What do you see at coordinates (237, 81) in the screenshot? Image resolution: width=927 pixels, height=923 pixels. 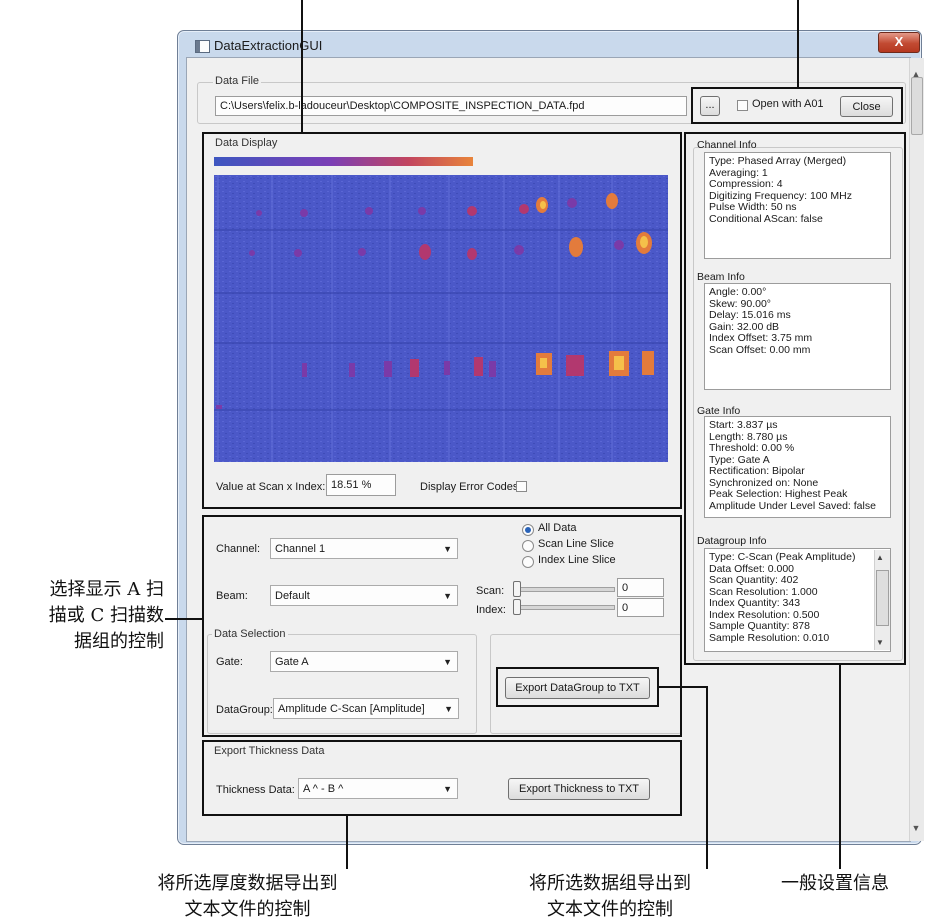 I see `data-file-group-label: Data File` at bounding box center [237, 81].